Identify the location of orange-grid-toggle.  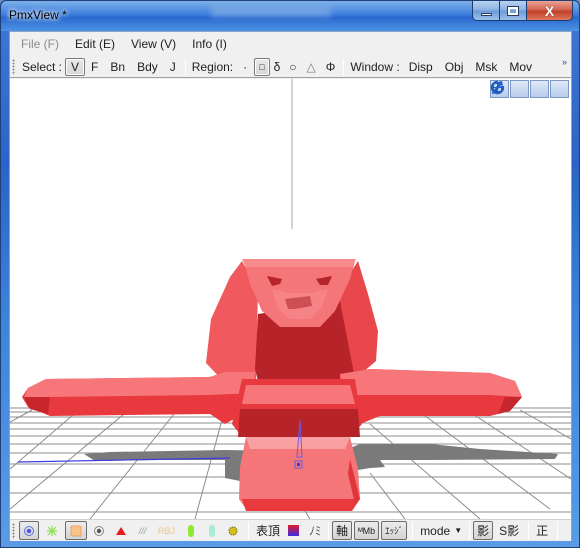
(76, 530).